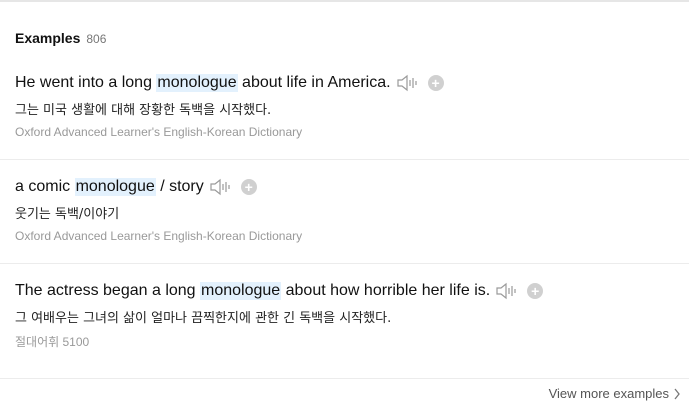  Describe the element at coordinates (608, 393) in the screenshot. I see `view-more-label: View more examples` at that location.